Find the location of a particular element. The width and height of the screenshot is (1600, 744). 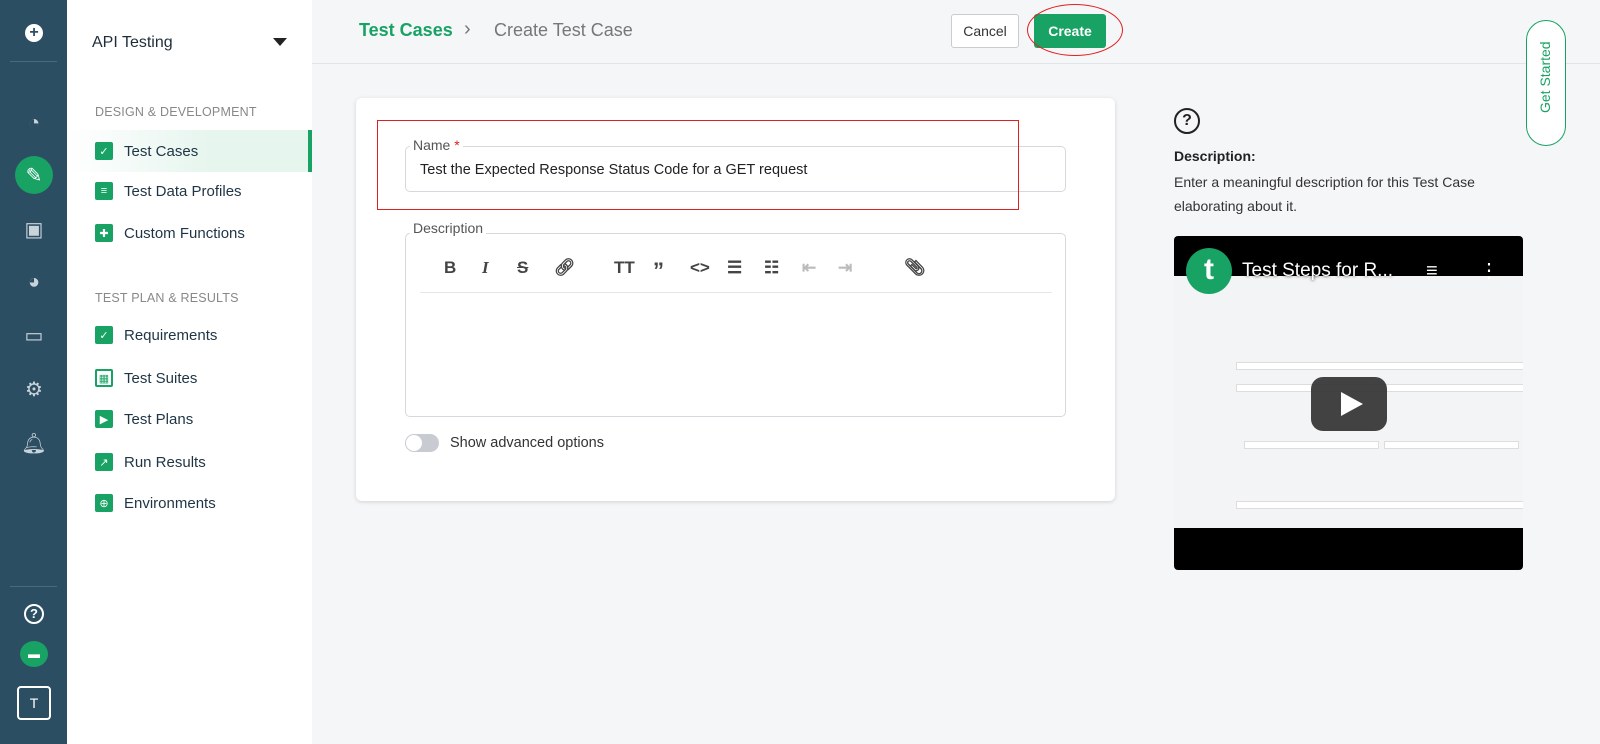

sidebar-item-requirements: ✓ Requirements is located at coordinates (189, 335).